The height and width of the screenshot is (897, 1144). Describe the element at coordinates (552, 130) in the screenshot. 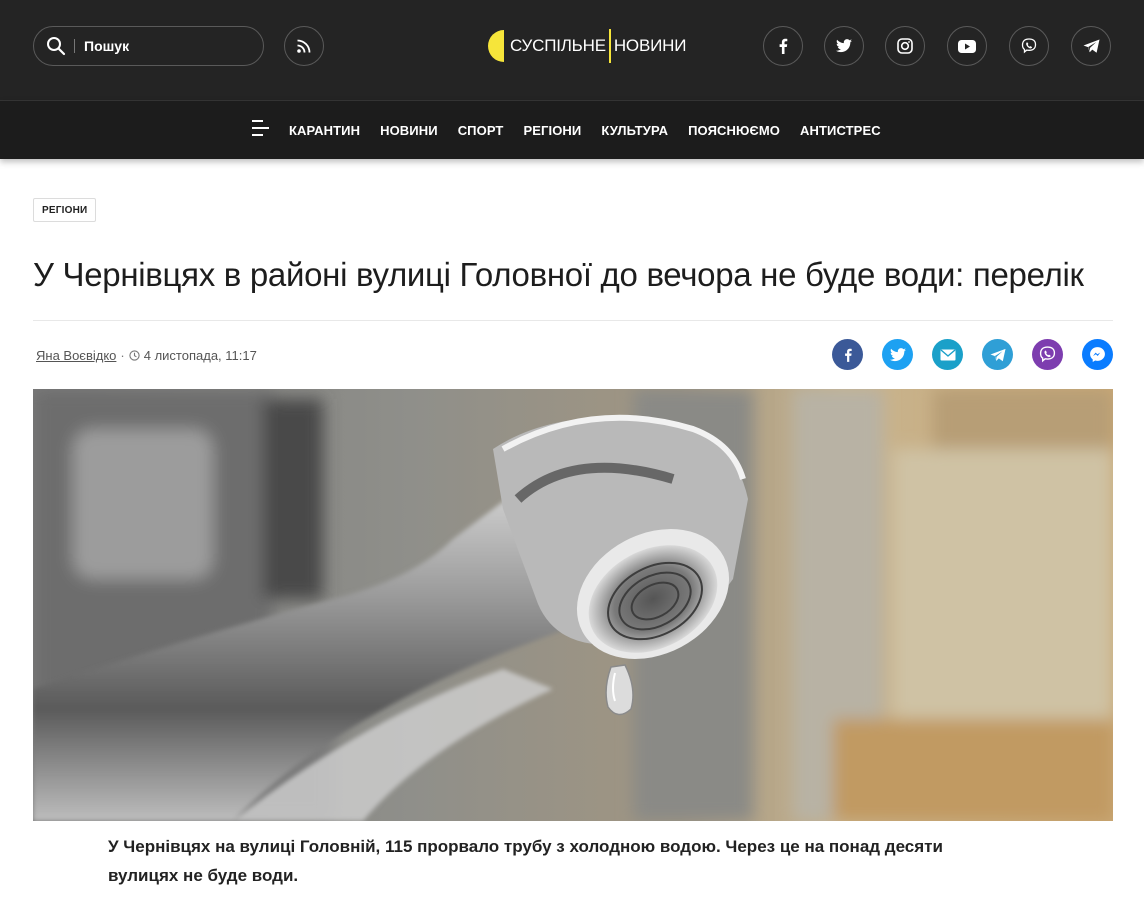

I see `nav-item-regiony: РЕГІОНИ` at that location.